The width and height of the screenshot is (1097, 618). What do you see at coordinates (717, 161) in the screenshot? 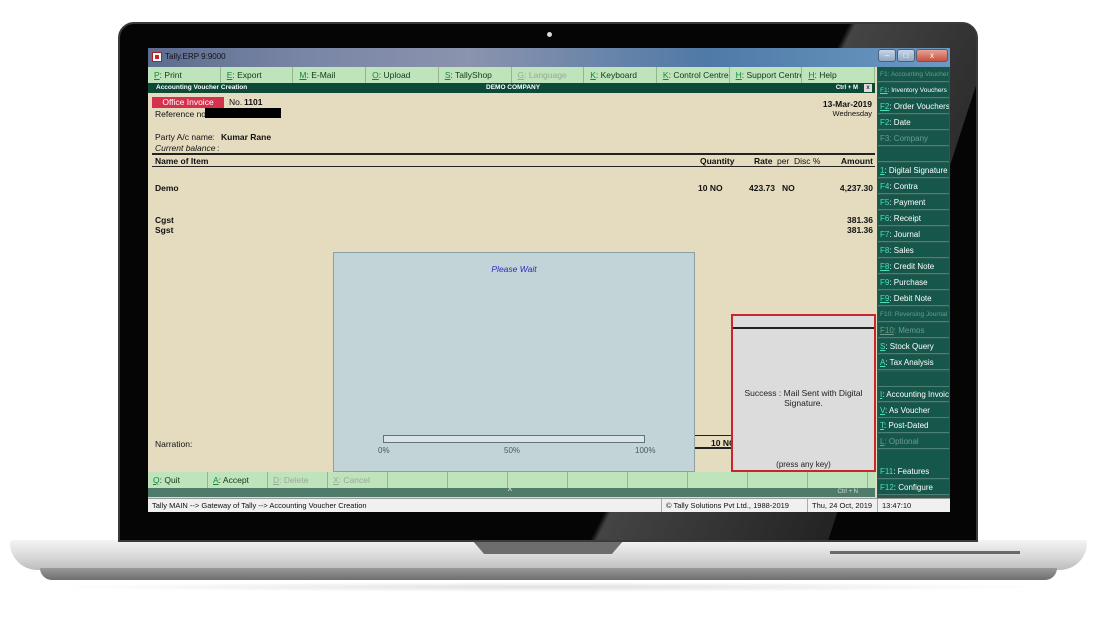
I see `col-quantity: Quantity` at bounding box center [717, 161].